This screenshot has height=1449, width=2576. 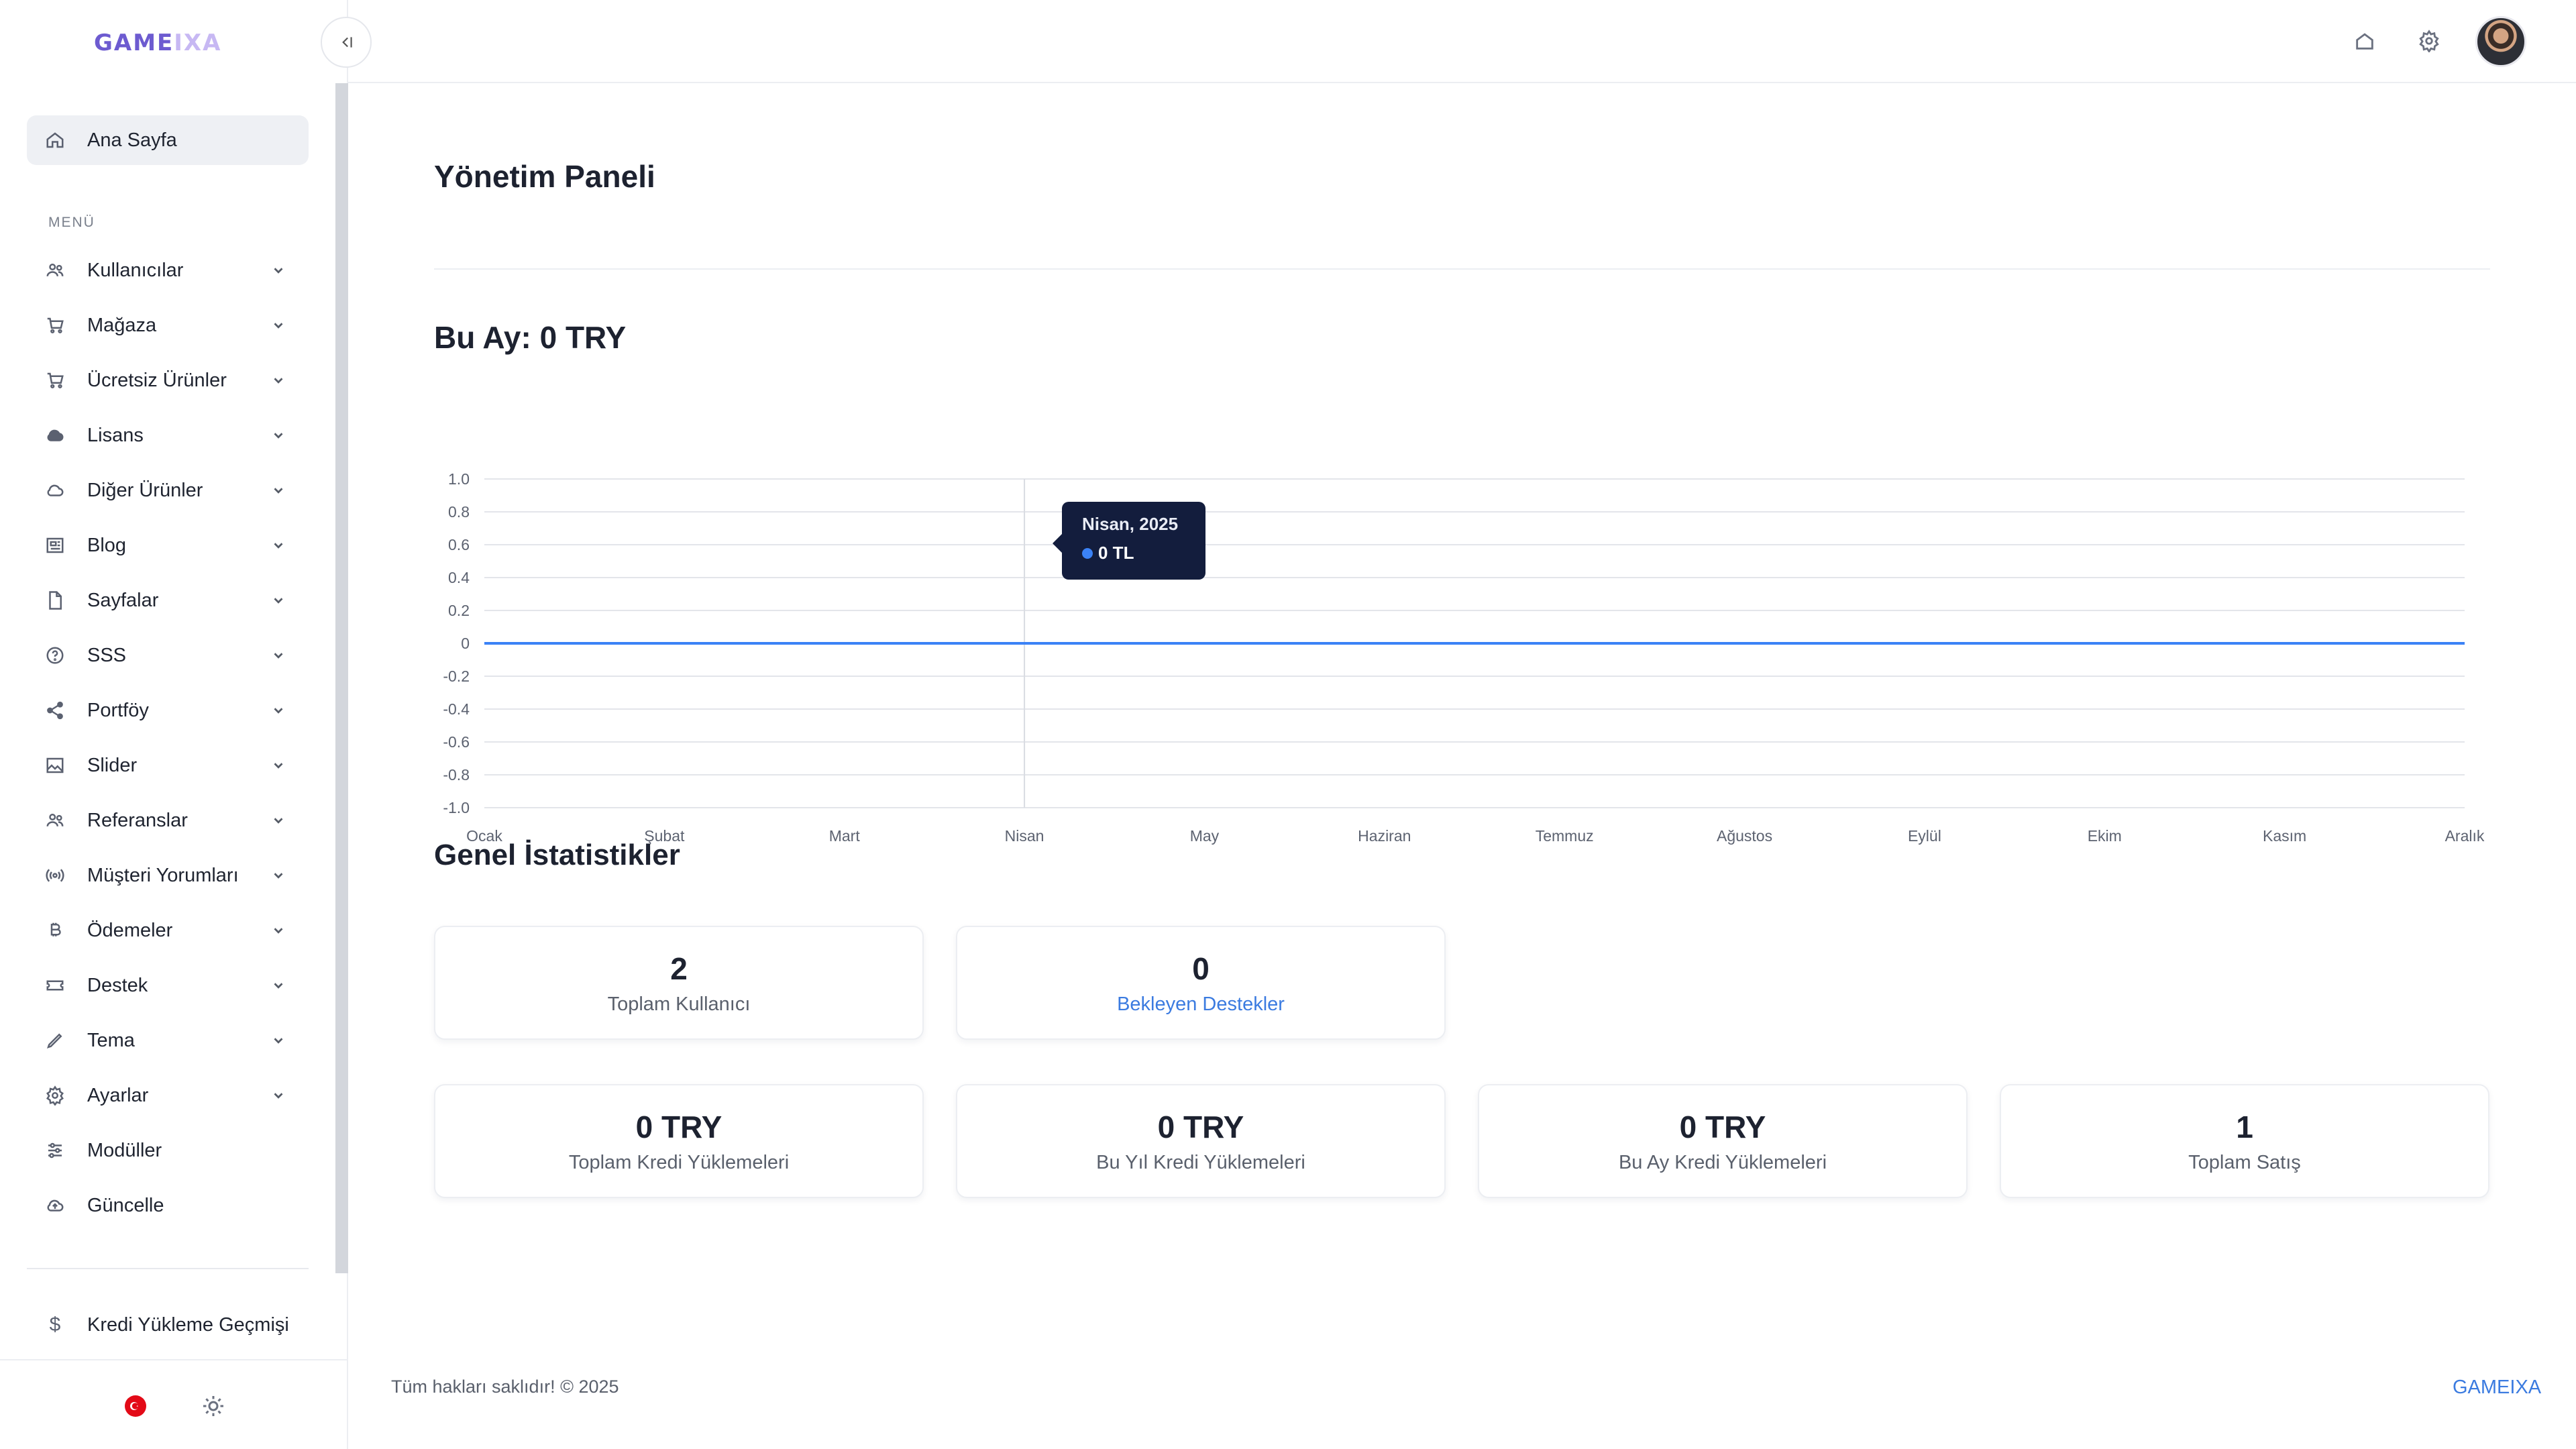 I want to click on share-icon, so click(x=55, y=710).